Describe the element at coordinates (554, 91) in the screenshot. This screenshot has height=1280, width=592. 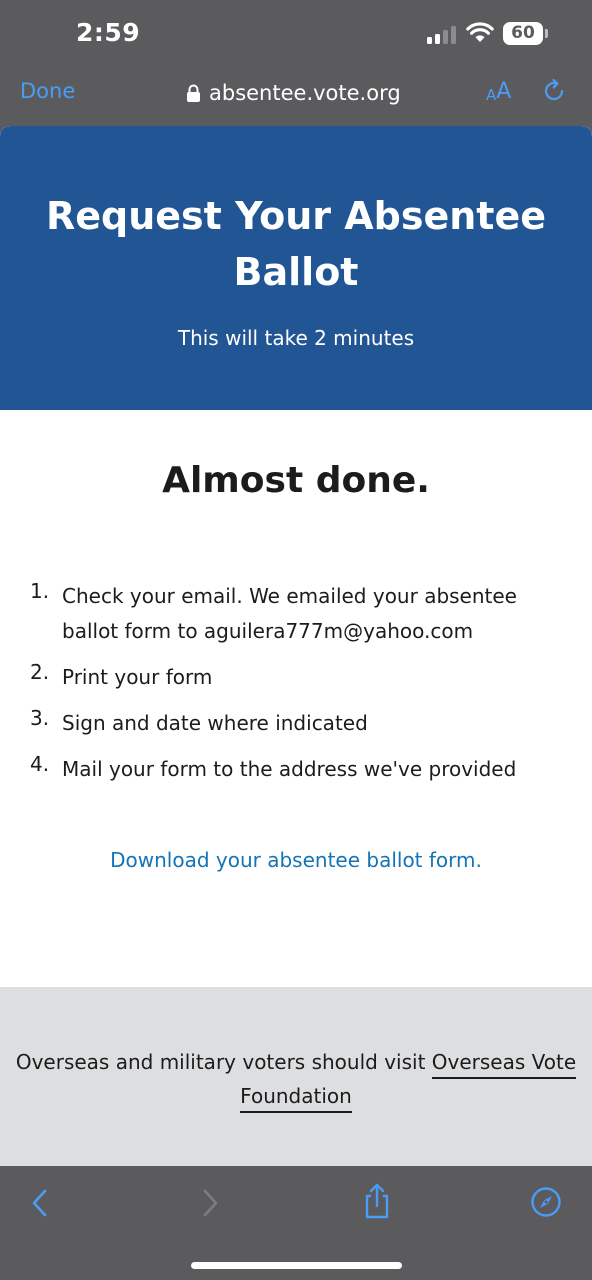
I see `reload-icon` at that location.